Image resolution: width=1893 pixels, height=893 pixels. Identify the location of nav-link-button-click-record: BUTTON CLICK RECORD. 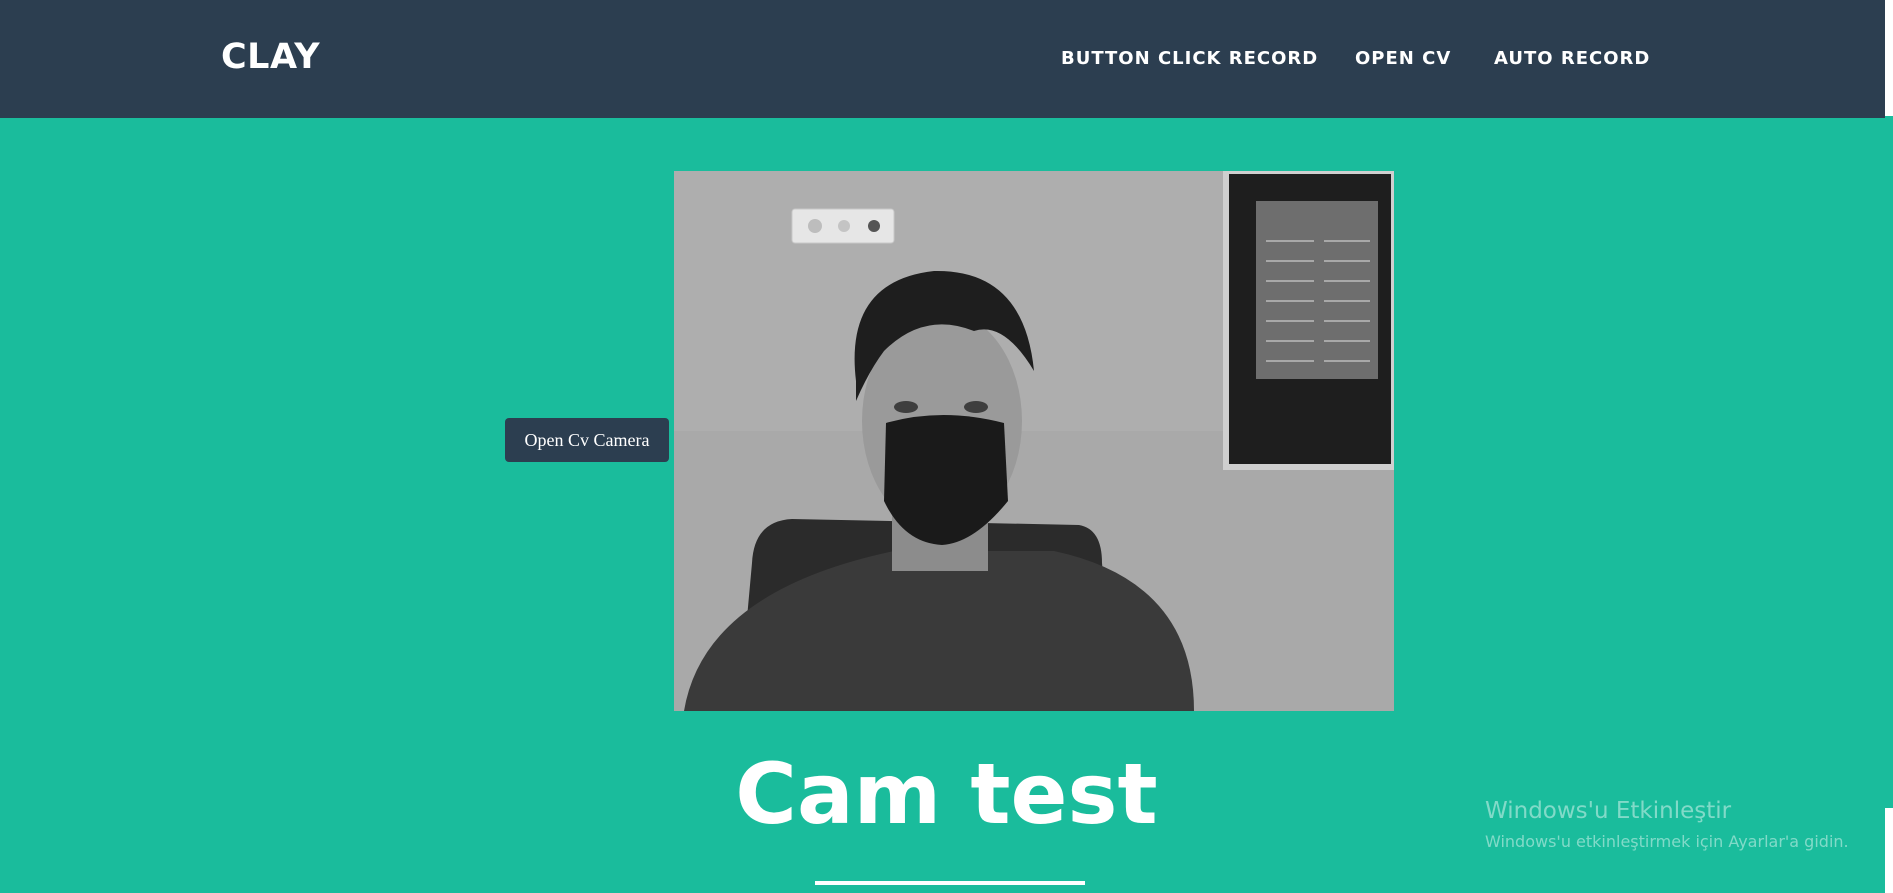
(1189, 58).